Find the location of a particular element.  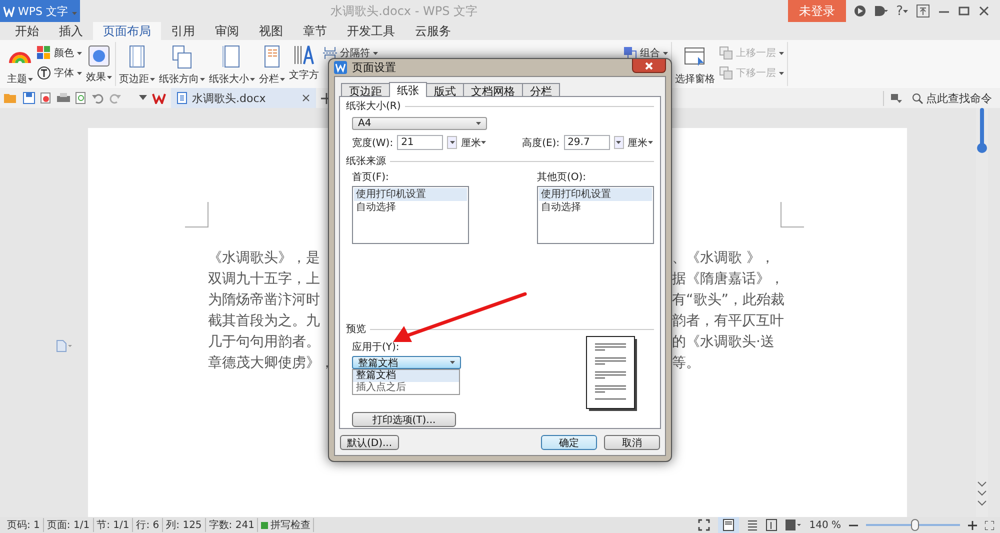

ribbon-button: 纸张大小 is located at coordinates (232, 65).